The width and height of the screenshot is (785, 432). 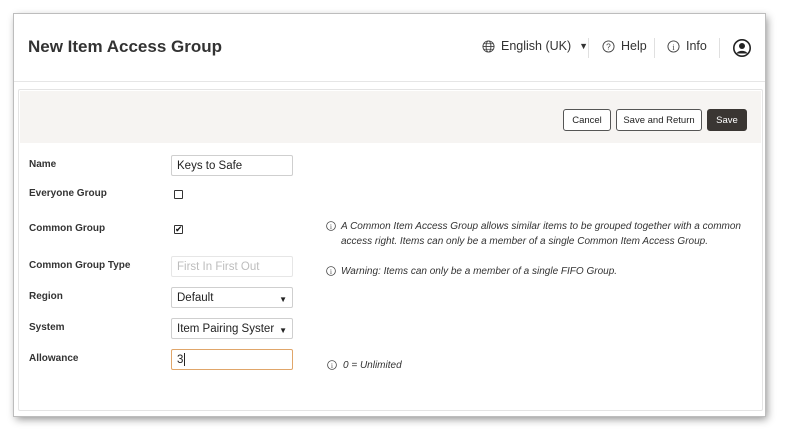 I want to click on question-circle-icon: ?, so click(x=608, y=46).